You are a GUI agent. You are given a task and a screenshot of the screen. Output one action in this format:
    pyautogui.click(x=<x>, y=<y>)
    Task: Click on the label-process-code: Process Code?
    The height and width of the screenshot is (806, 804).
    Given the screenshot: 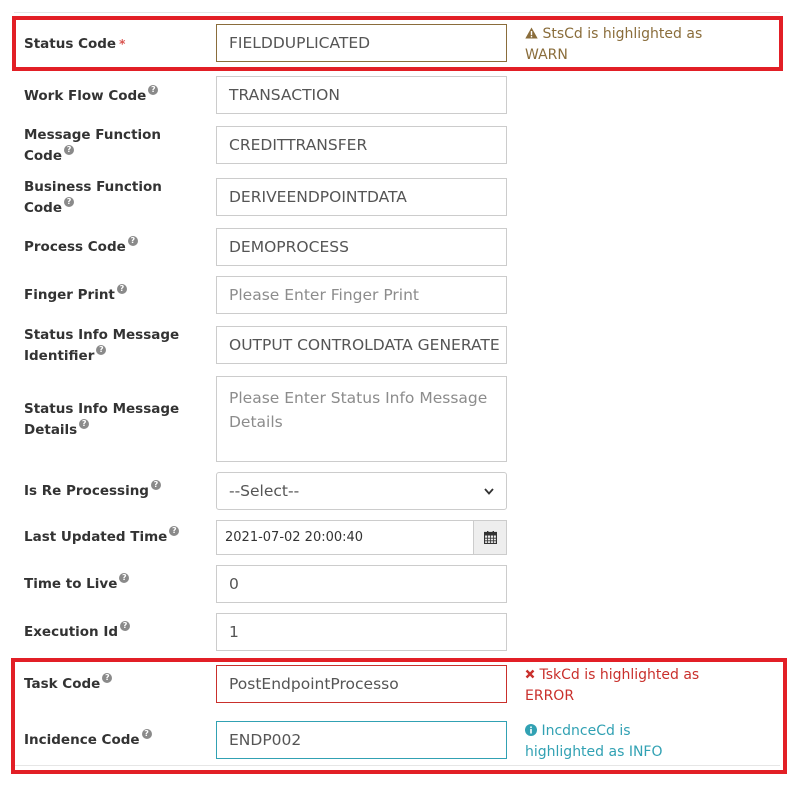 What is the action you would take?
    pyautogui.click(x=114, y=247)
    